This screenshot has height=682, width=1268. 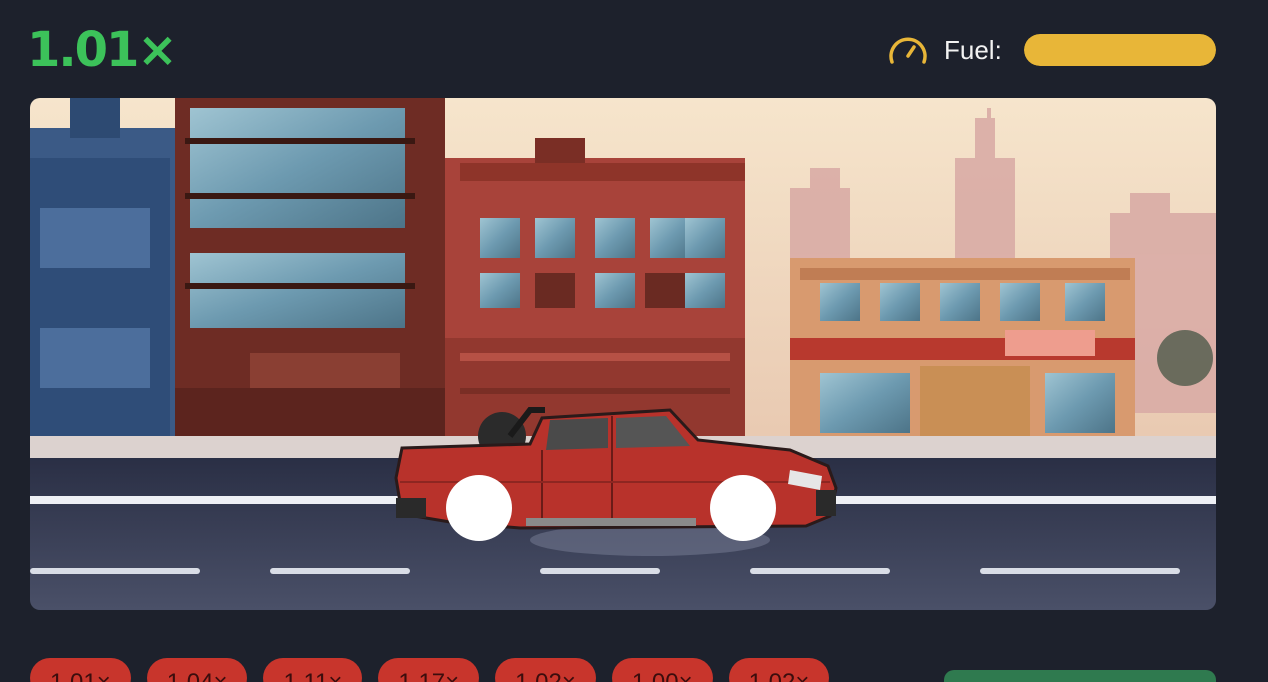 What do you see at coordinates (1080, 676) in the screenshot?
I see `bet-action-button` at bounding box center [1080, 676].